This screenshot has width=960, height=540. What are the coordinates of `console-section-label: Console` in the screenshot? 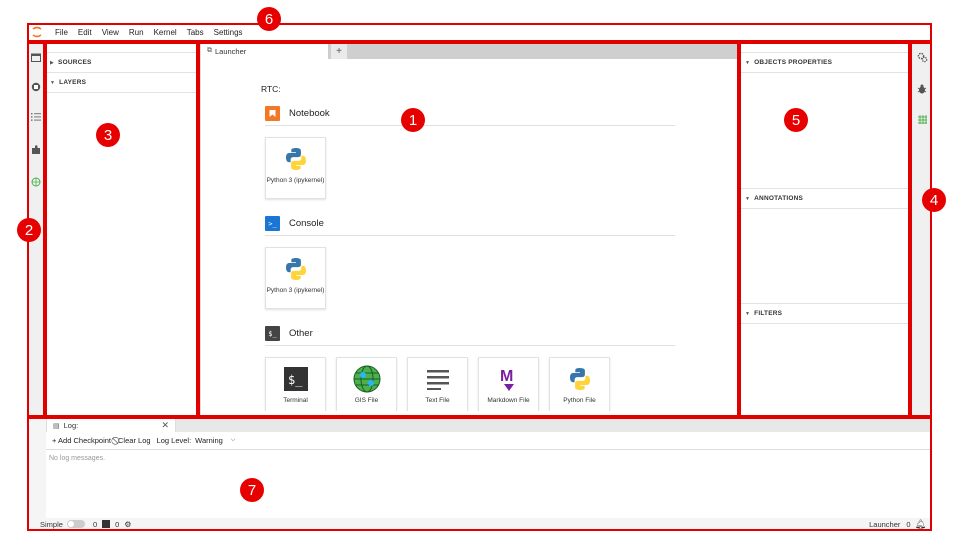 It's located at (306, 223).